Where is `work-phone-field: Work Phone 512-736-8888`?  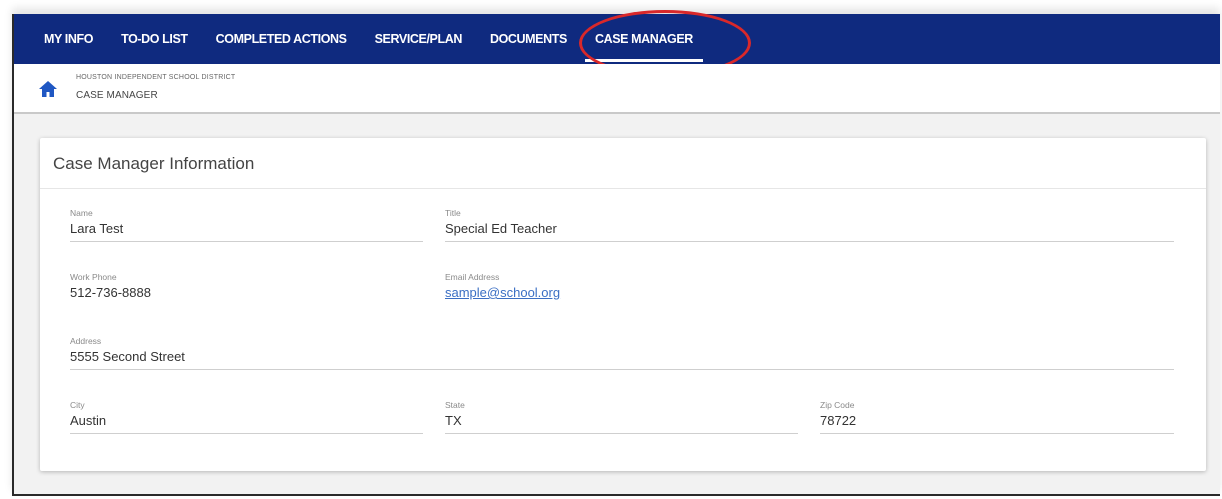 work-phone-field: Work Phone 512-736-8888 is located at coordinates (246, 288).